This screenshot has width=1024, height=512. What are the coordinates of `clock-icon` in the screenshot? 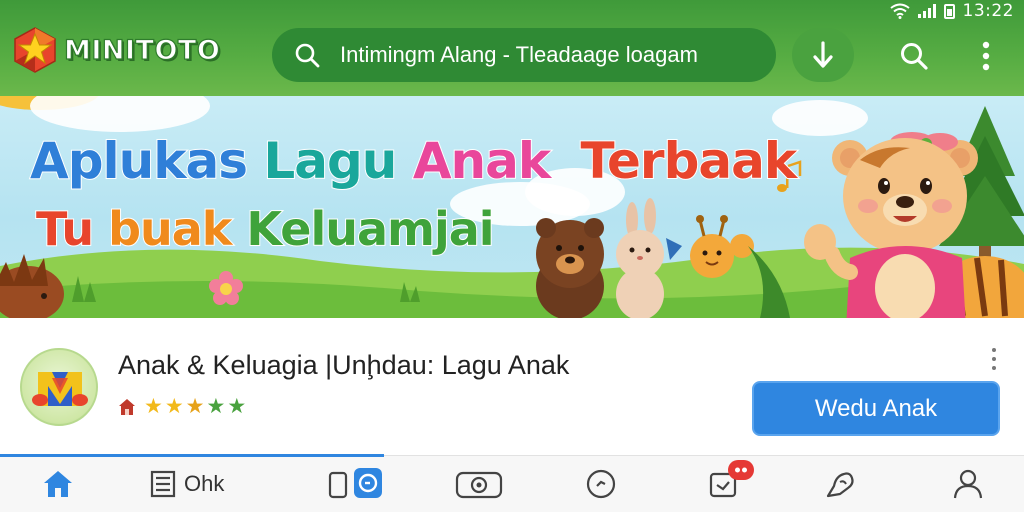 It's located at (601, 484).